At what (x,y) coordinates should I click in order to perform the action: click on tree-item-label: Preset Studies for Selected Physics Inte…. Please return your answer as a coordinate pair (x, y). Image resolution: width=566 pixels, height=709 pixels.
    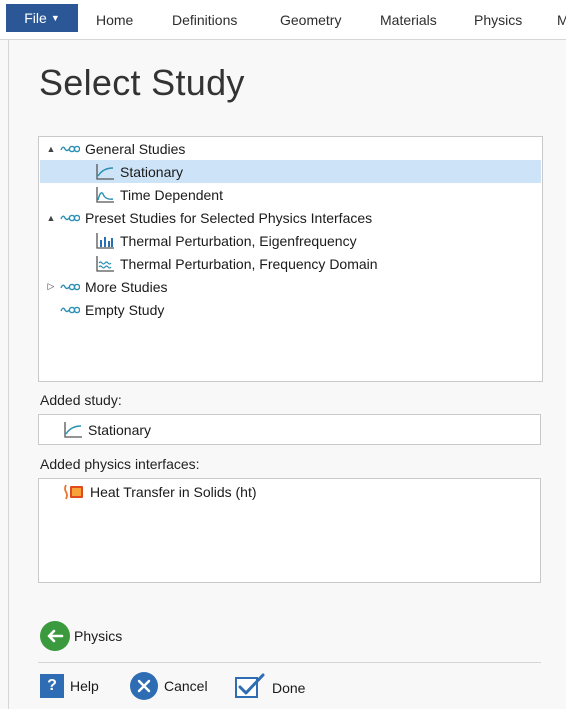
    Looking at the image, I should click on (229, 217).